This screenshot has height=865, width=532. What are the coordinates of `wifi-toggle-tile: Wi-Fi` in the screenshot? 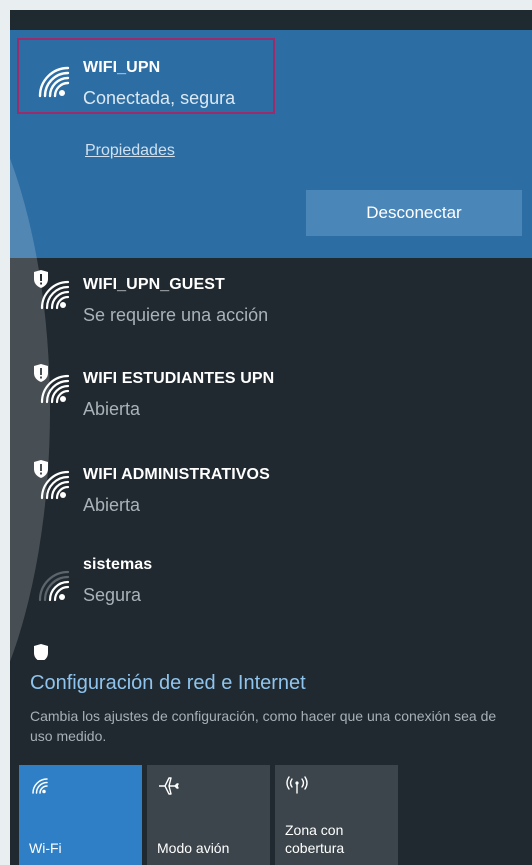 It's located at (80, 815).